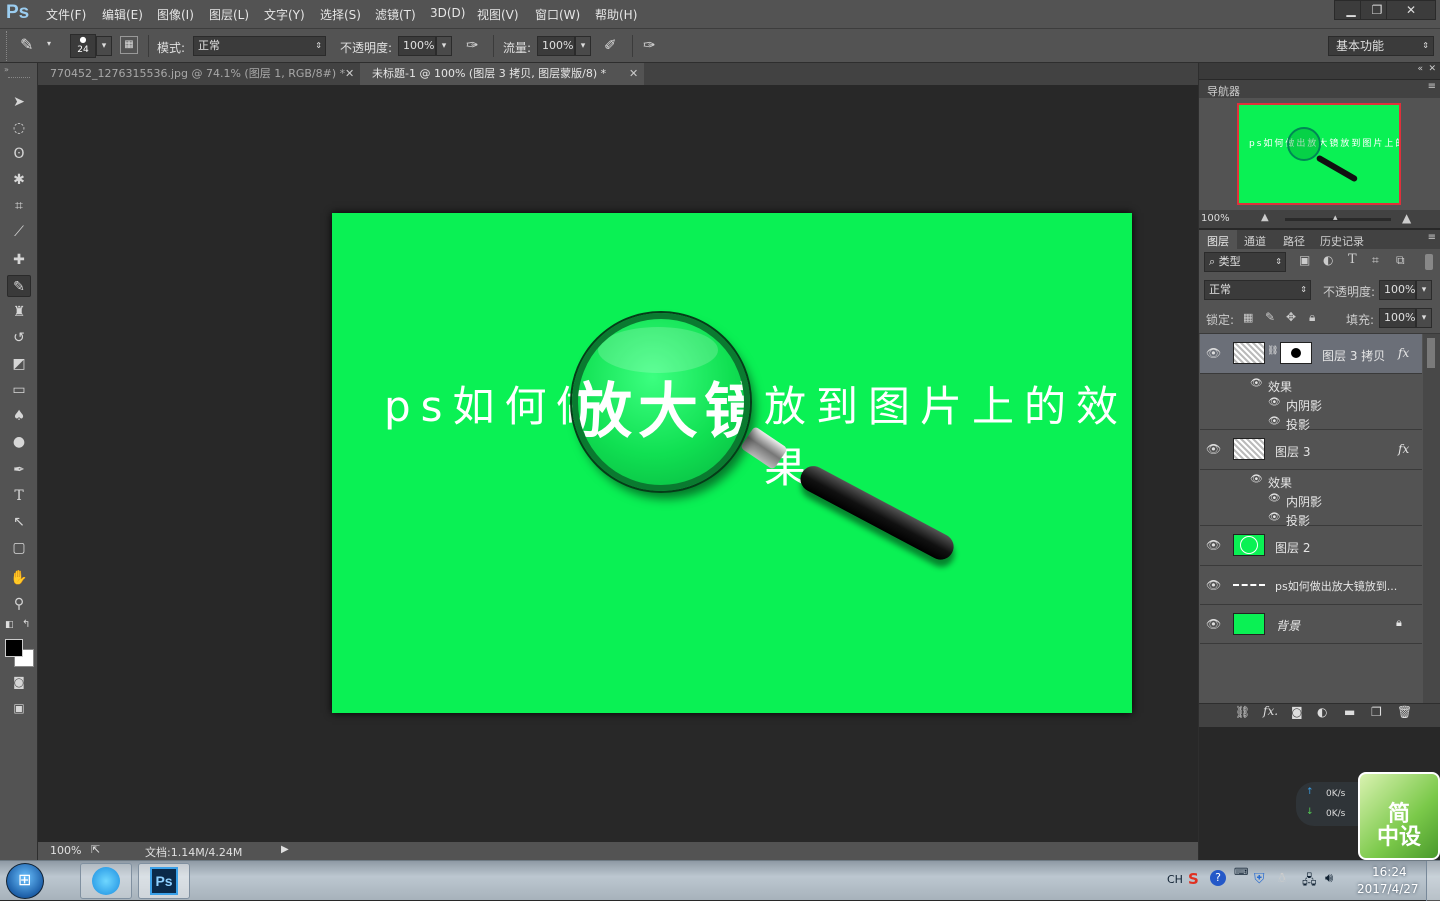 Image resolution: width=1440 pixels, height=901 pixels. I want to click on path-select-tool-icon: ↖, so click(19, 522).